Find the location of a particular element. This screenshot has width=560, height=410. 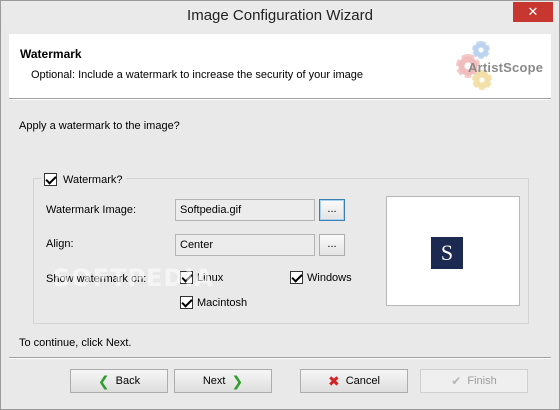

watermark-preview: S is located at coordinates (453, 251).